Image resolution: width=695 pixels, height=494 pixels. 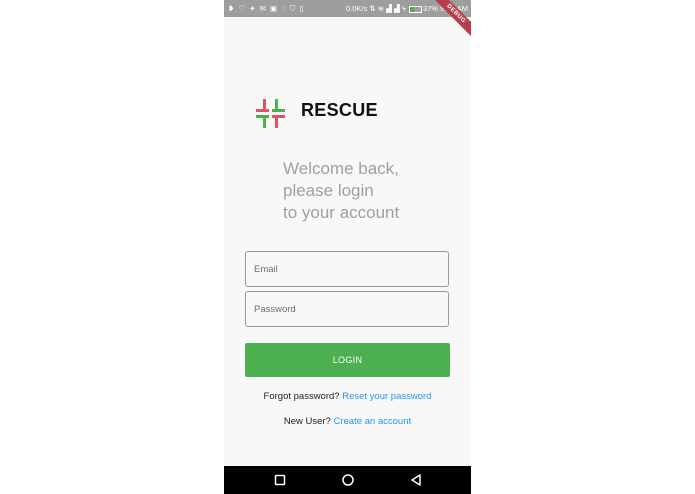 I want to click on logo-red-horizontal, so click(x=262, y=110).